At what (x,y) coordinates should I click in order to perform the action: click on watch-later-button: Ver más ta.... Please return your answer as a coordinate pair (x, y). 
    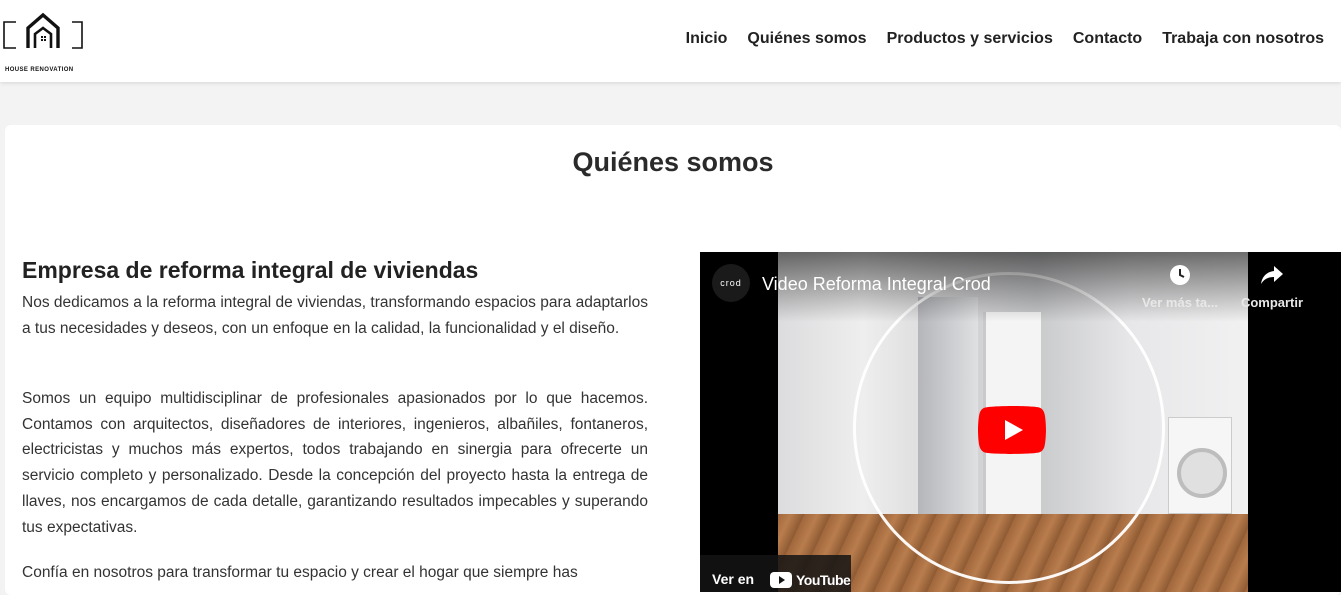
    Looking at the image, I should click on (1180, 287).